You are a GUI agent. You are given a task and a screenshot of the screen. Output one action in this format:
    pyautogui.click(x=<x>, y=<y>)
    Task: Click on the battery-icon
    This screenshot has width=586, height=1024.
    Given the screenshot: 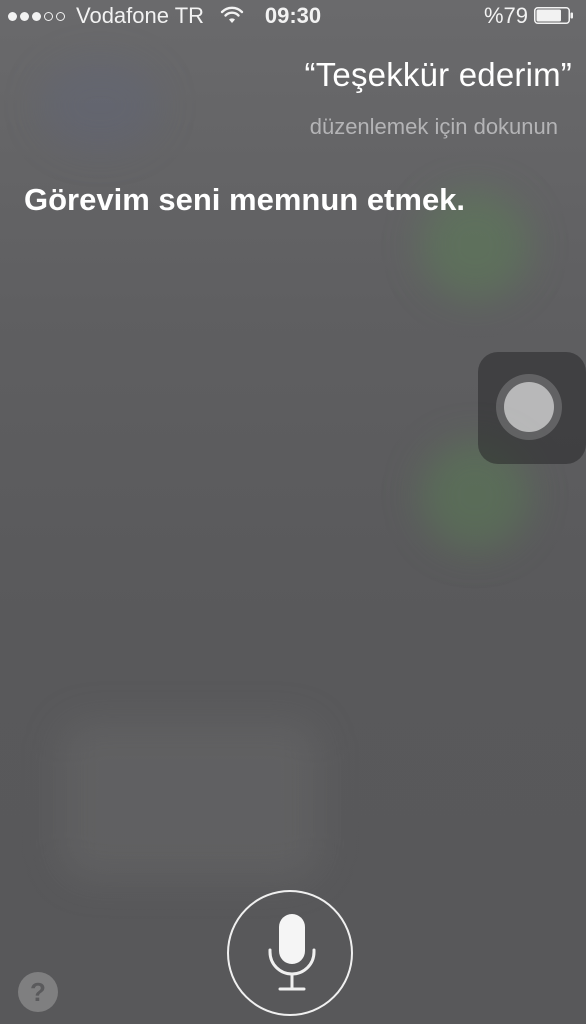 What is the action you would take?
    pyautogui.click(x=553, y=15)
    